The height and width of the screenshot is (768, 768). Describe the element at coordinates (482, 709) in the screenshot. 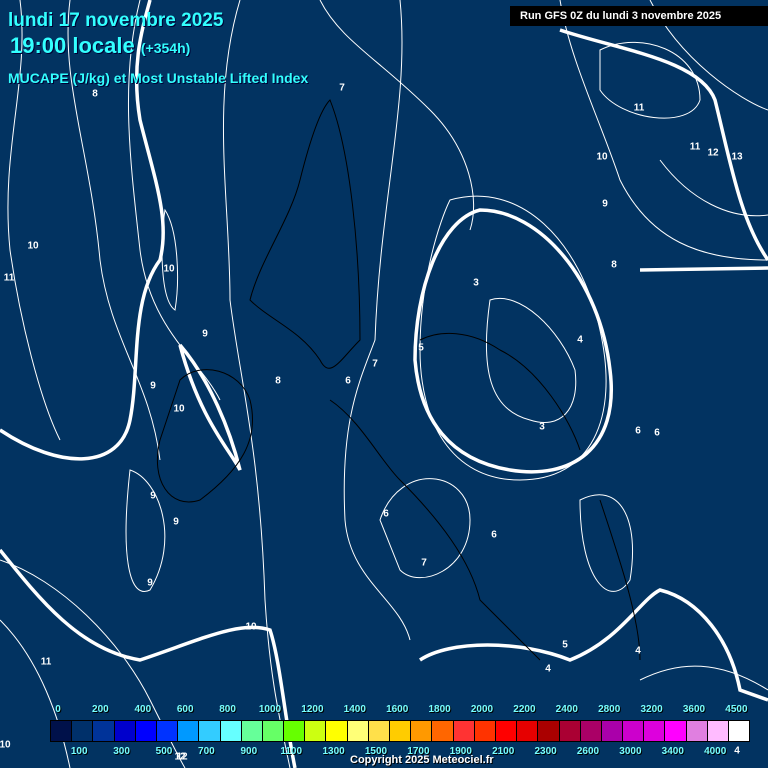

I see `colorbar-tick-top: 2000` at that location.